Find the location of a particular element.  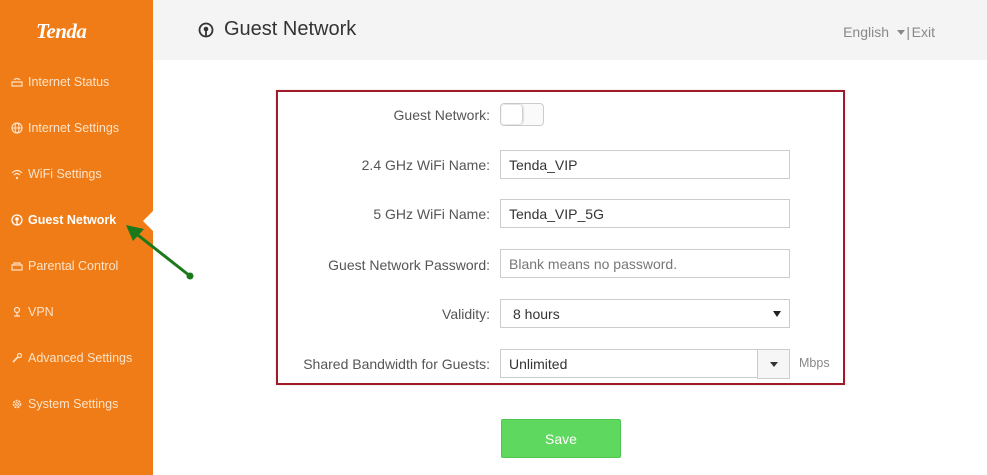

gear-icon is located at coordinates (17, 404).